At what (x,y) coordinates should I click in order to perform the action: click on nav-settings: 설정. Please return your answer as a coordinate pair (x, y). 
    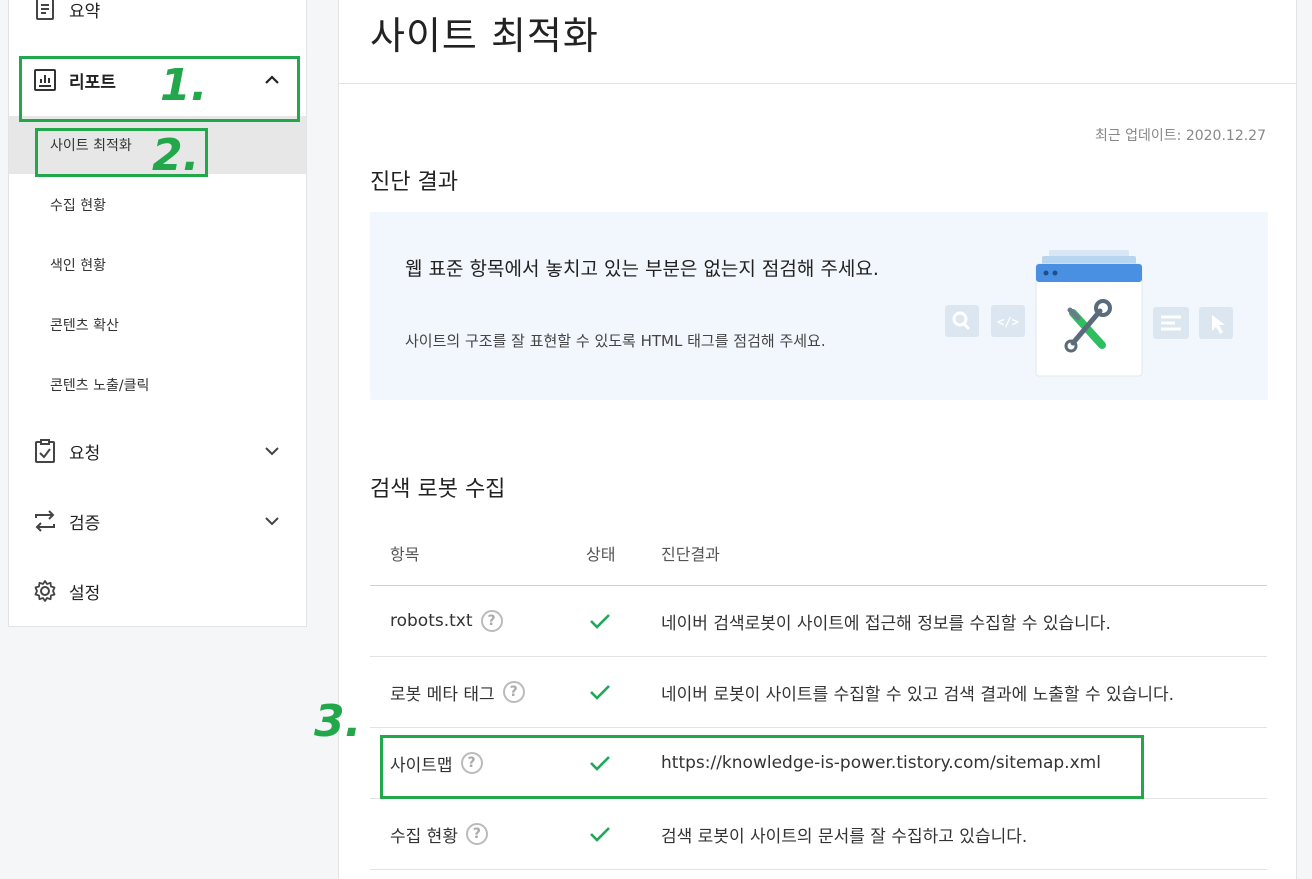
    Looking at the image, I should click on (157, 591).